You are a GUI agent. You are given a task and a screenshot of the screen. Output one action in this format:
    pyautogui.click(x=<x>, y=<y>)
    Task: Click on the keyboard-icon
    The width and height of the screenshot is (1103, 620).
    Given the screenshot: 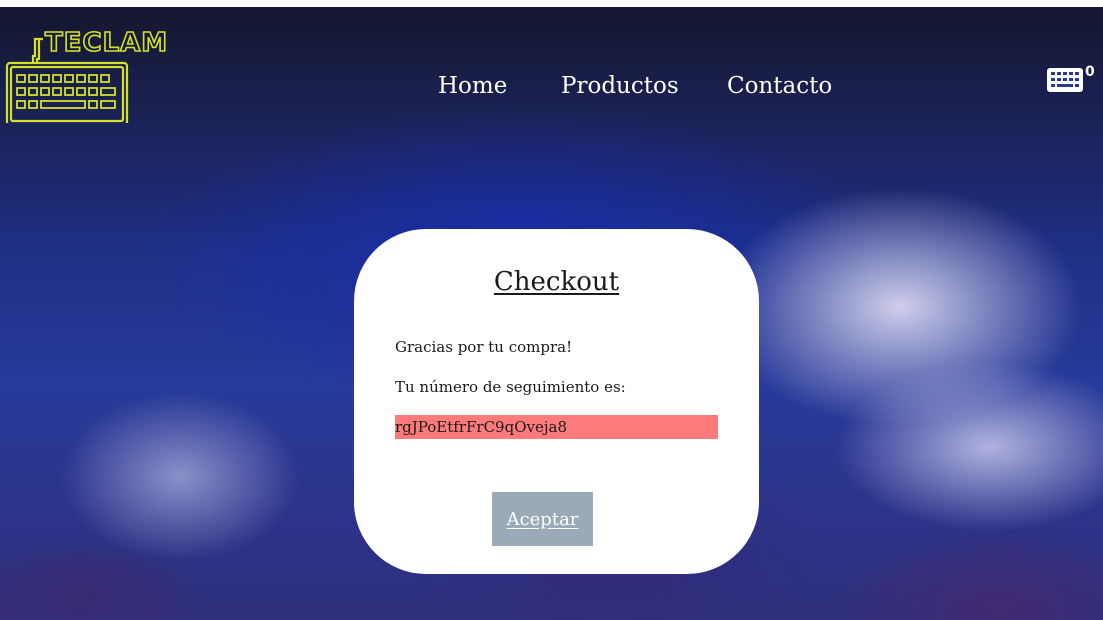 What is the action you would take?
    pyautogui.click(x=1065, y=80)
    